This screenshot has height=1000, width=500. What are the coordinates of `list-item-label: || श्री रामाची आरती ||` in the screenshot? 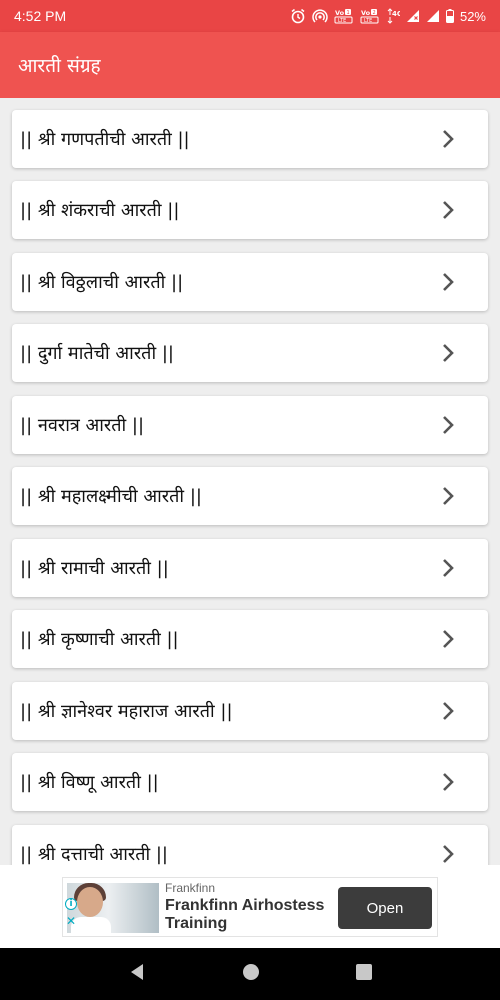 It's located at (94, 568).